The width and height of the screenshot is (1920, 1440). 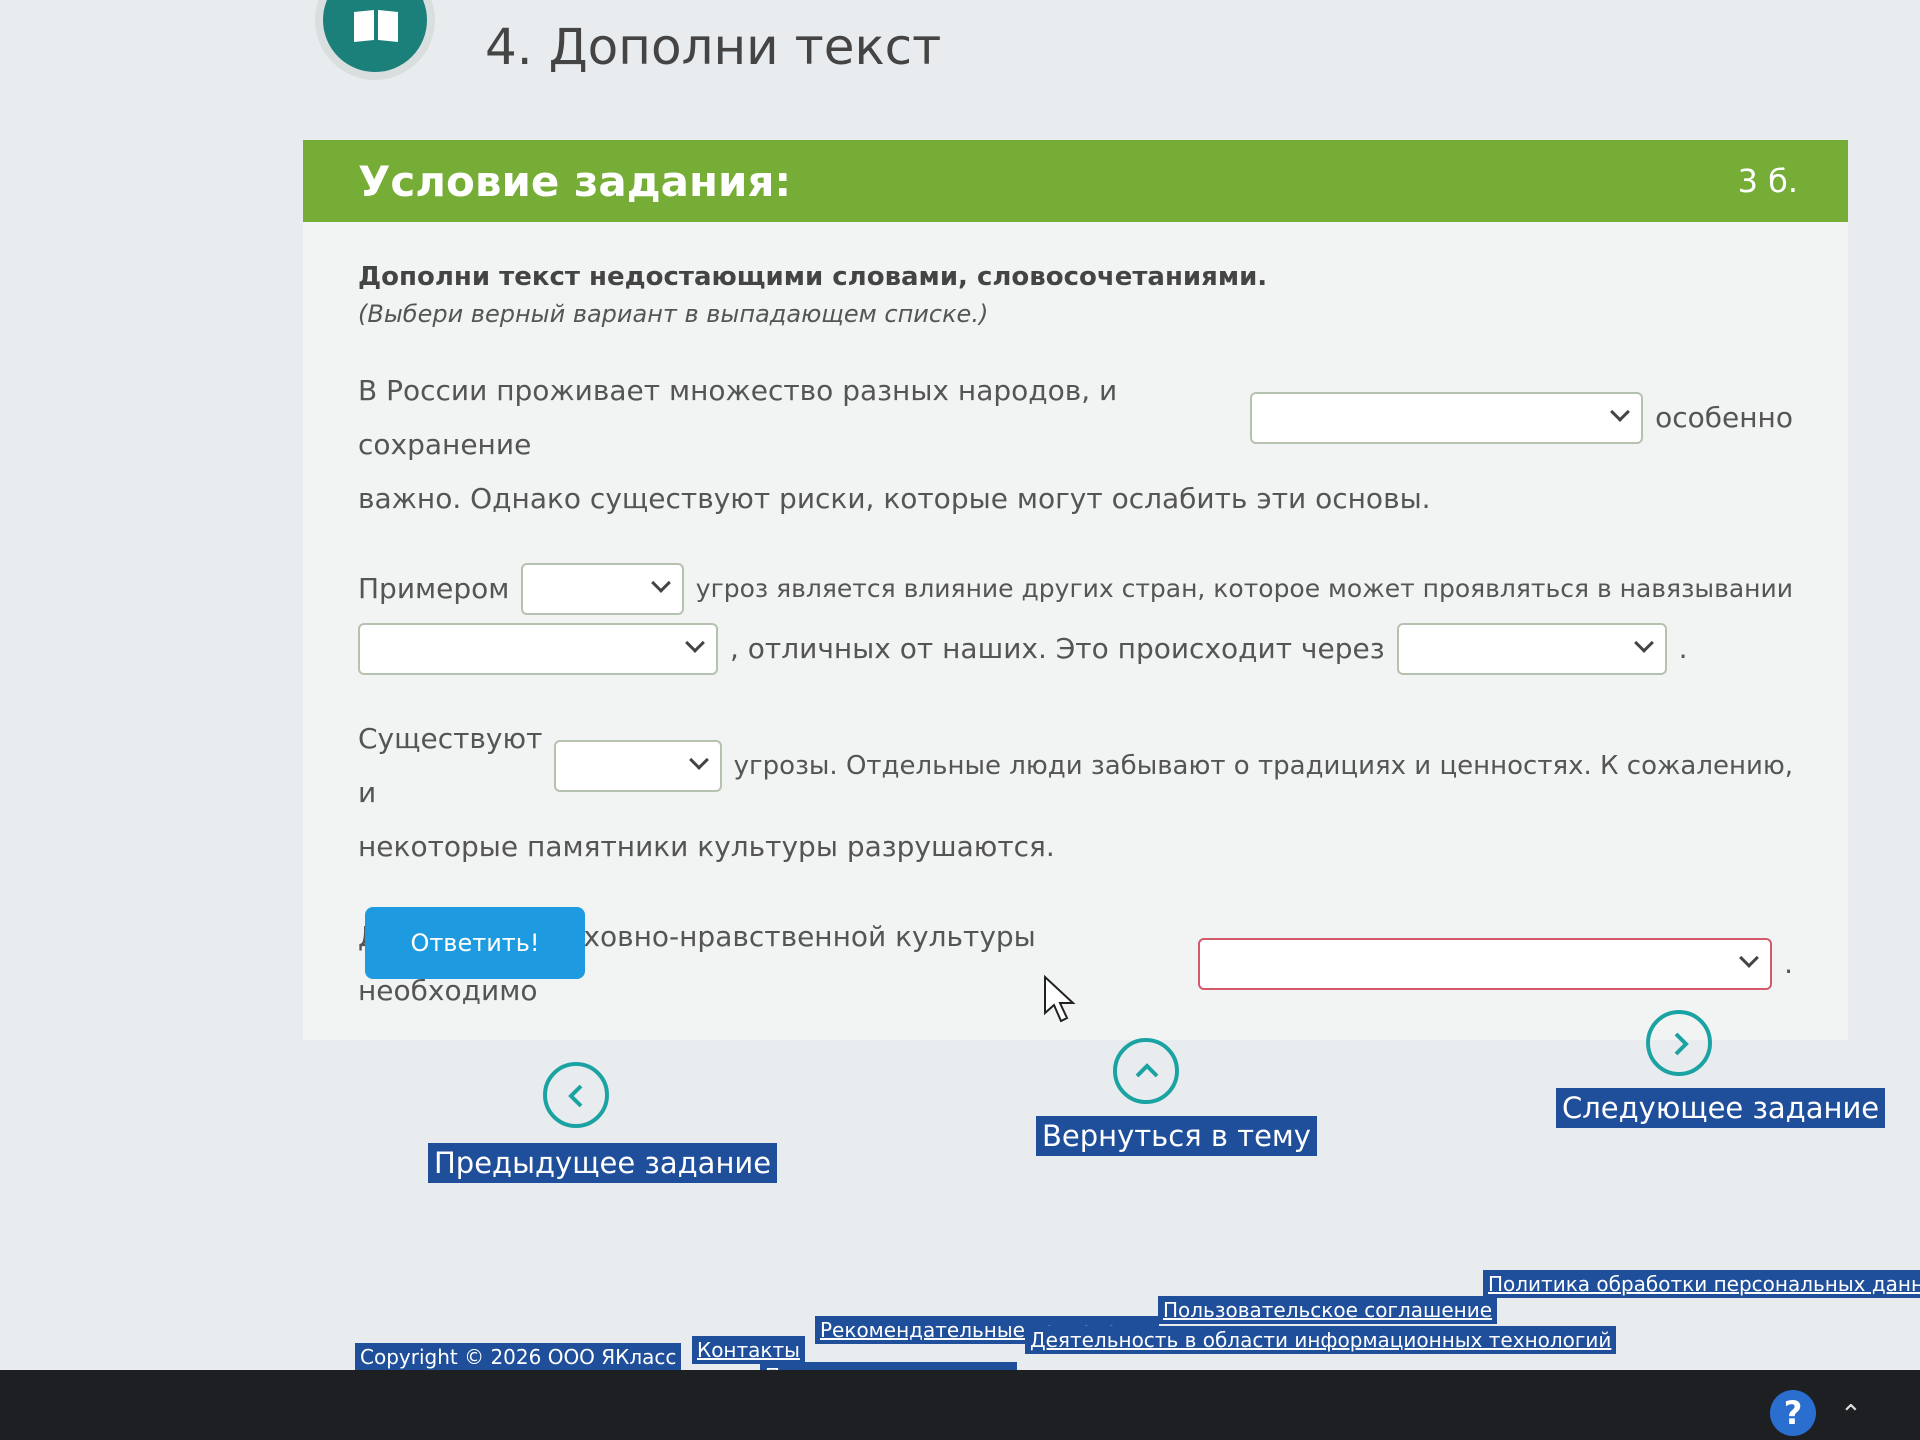 What do you see at coordinates (450, 765) in the screenshot?
I see `p3-text-before: Существуют и` at bounding box center [450, 765].